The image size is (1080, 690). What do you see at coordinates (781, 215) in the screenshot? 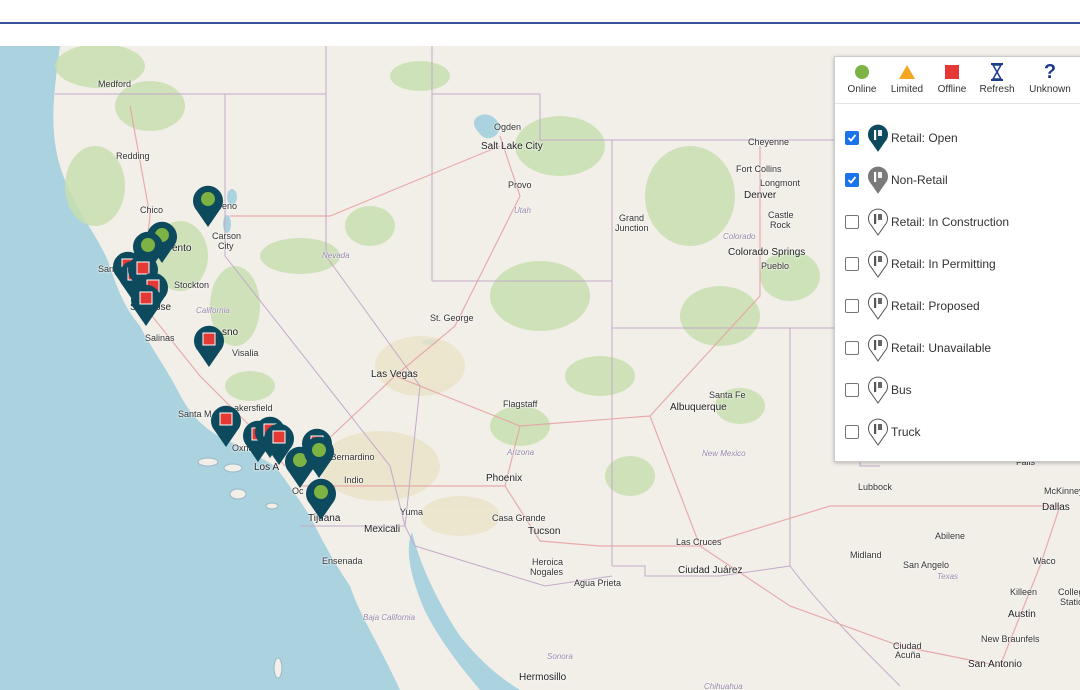
I see `city-label: Castle` at bounding box center [781, 215].